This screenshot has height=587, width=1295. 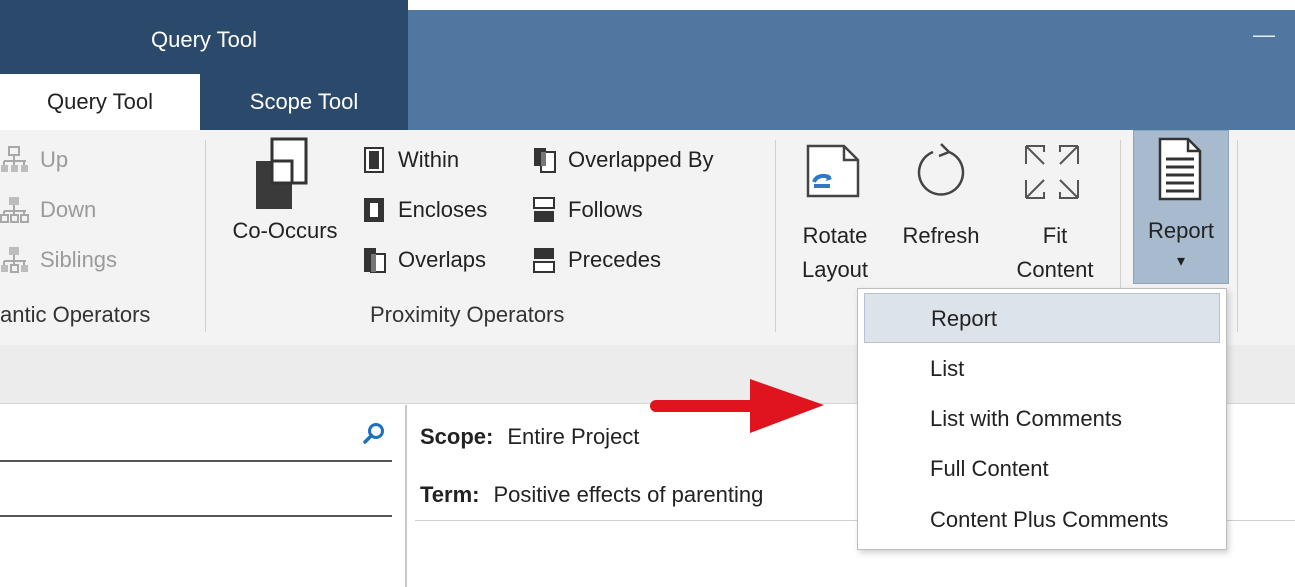 What do you see at coordinates (375, 160) in the screenshot?
I see `within-icon` at bounding box center [375, 160].